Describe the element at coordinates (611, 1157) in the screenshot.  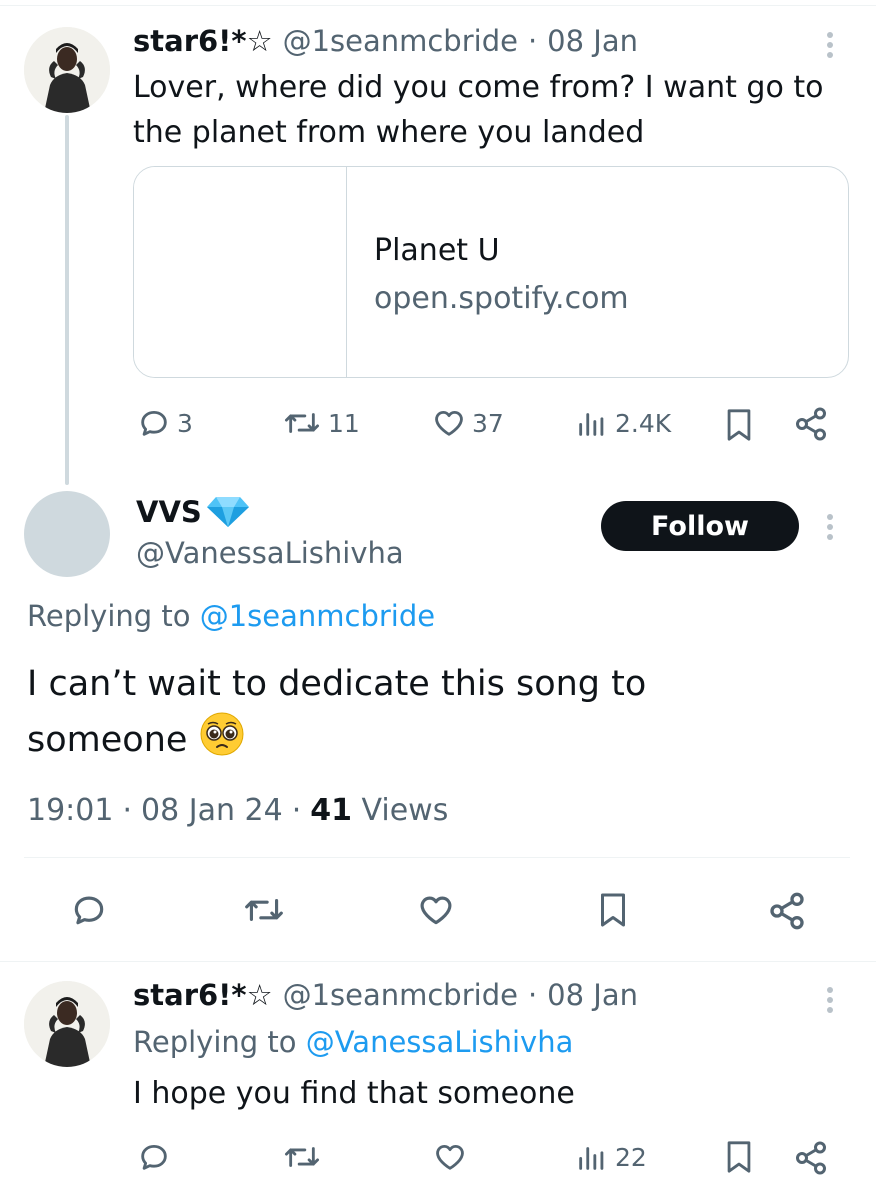
I see `views-button: 22` at that location.